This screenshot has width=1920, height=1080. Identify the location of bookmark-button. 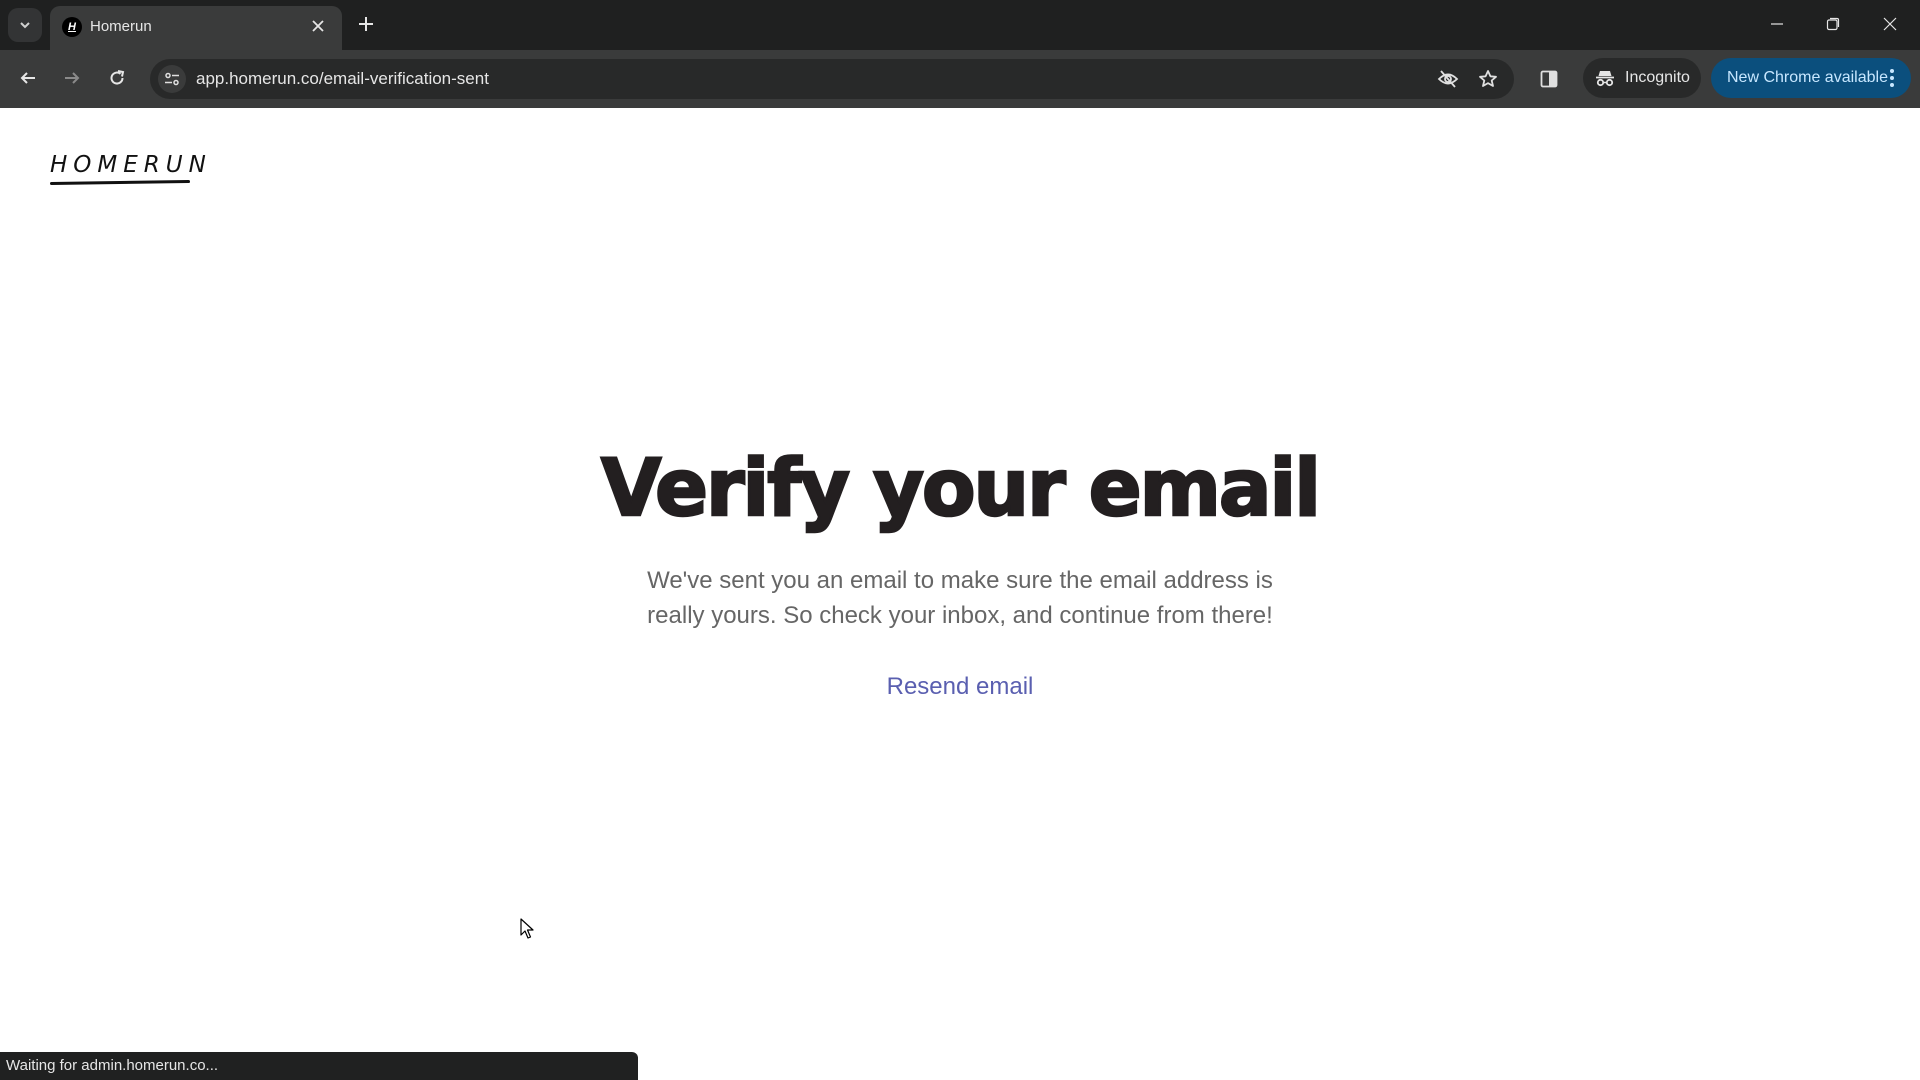
(1488, 79).